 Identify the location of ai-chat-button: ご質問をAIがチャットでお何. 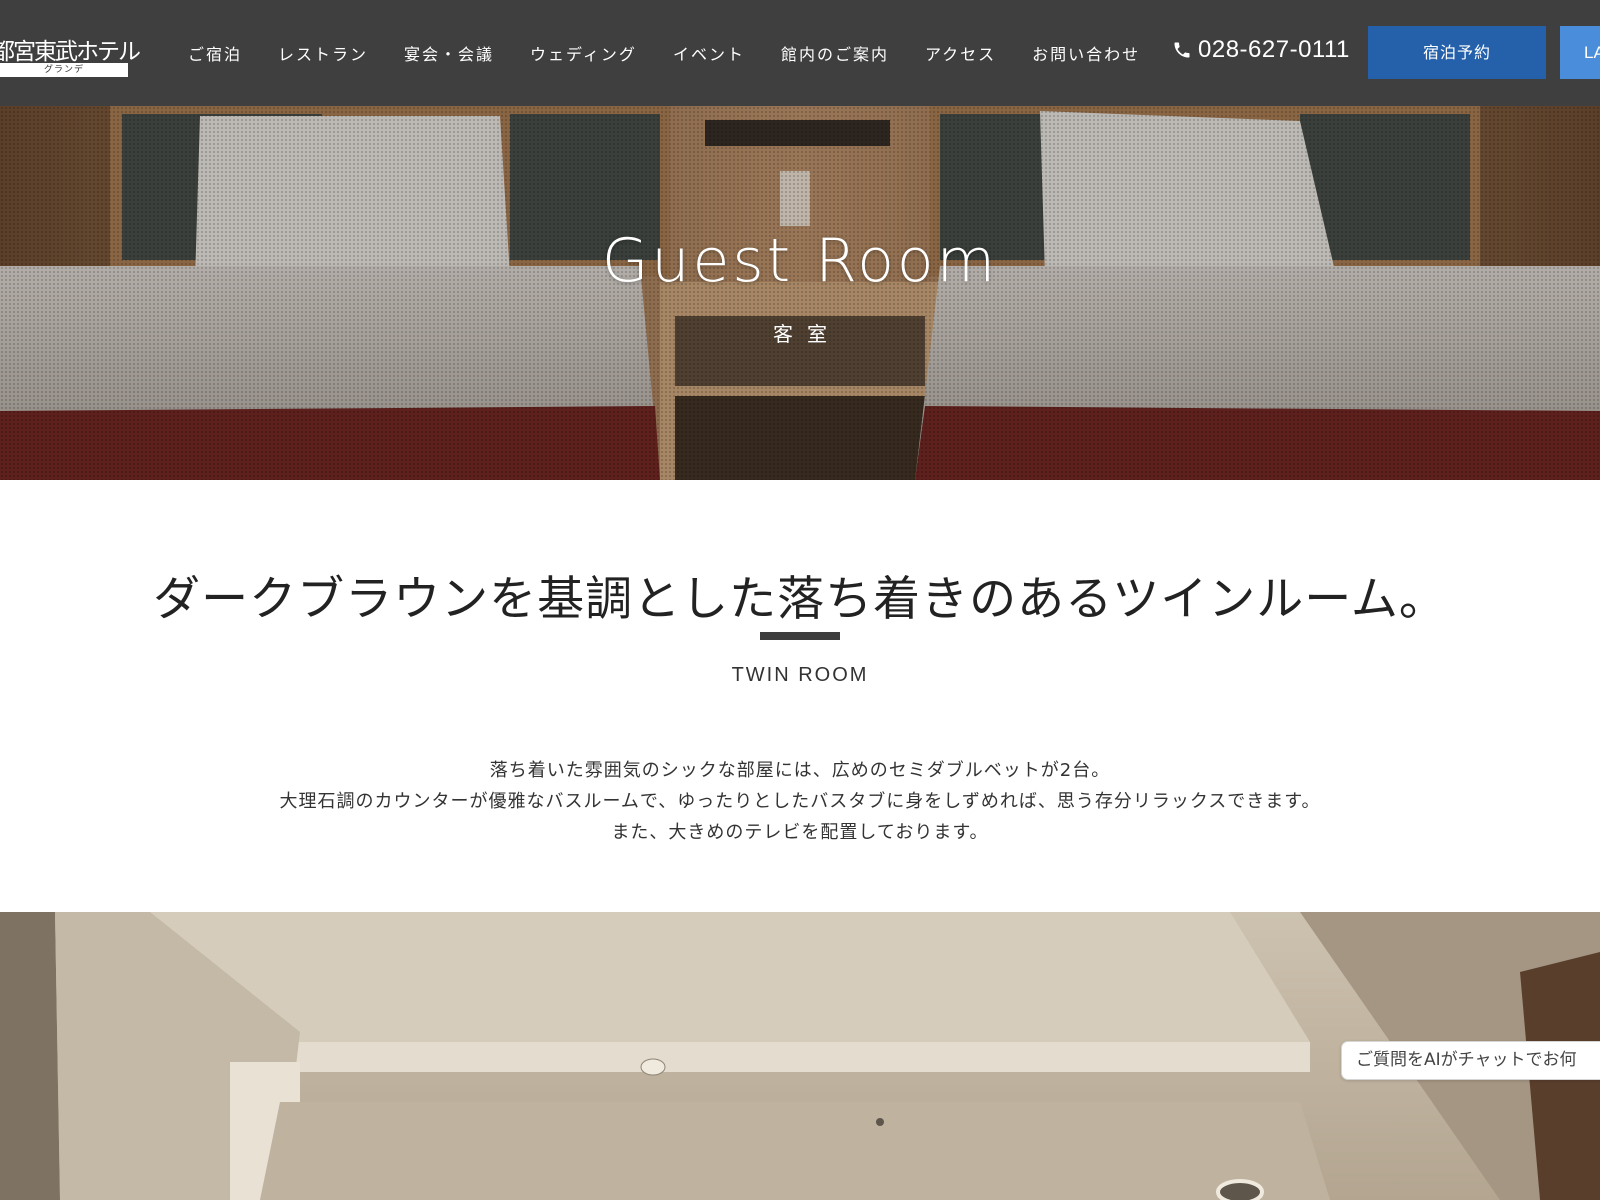
(1470, 1060).